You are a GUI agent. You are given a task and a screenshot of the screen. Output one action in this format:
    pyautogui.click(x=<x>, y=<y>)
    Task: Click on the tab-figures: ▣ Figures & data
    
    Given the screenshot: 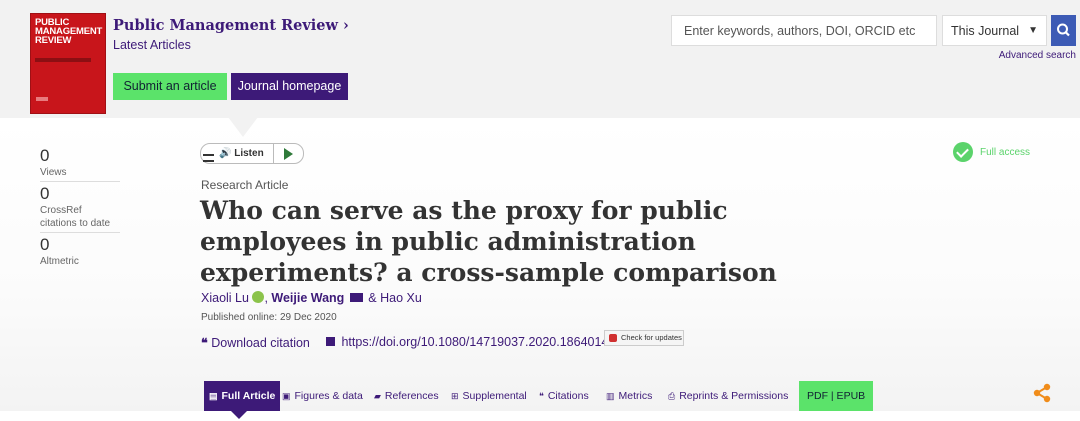 What is the action you would take?
    pyautogui.click(x=322, y=396)
    